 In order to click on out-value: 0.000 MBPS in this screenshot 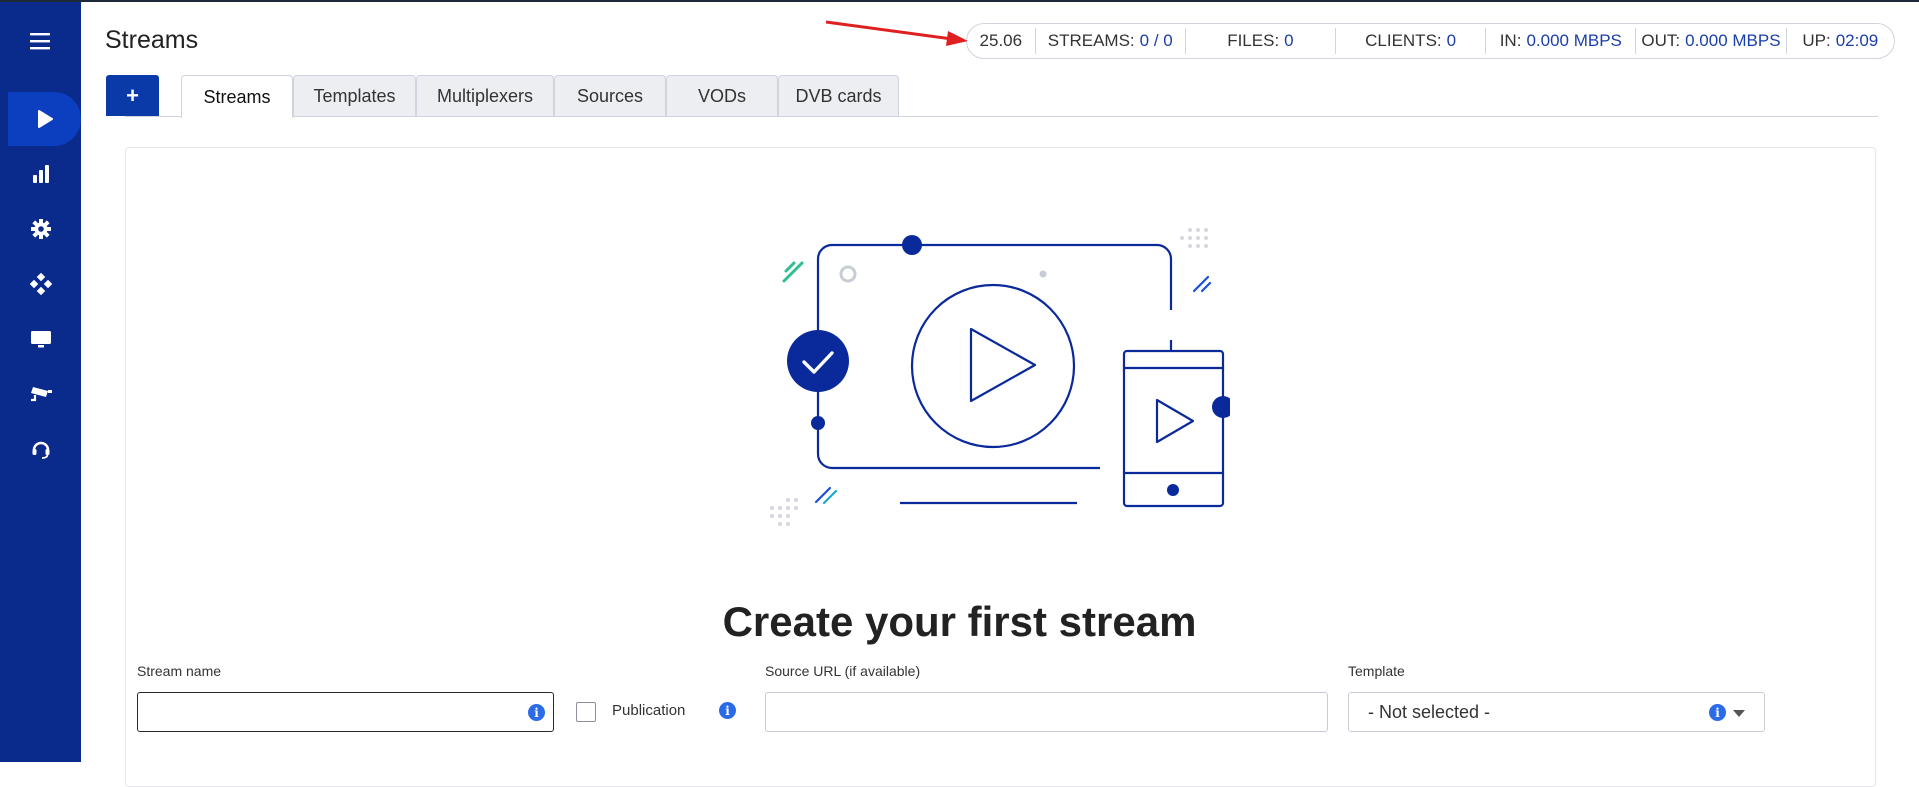, I will do `click(1733, 40)`.